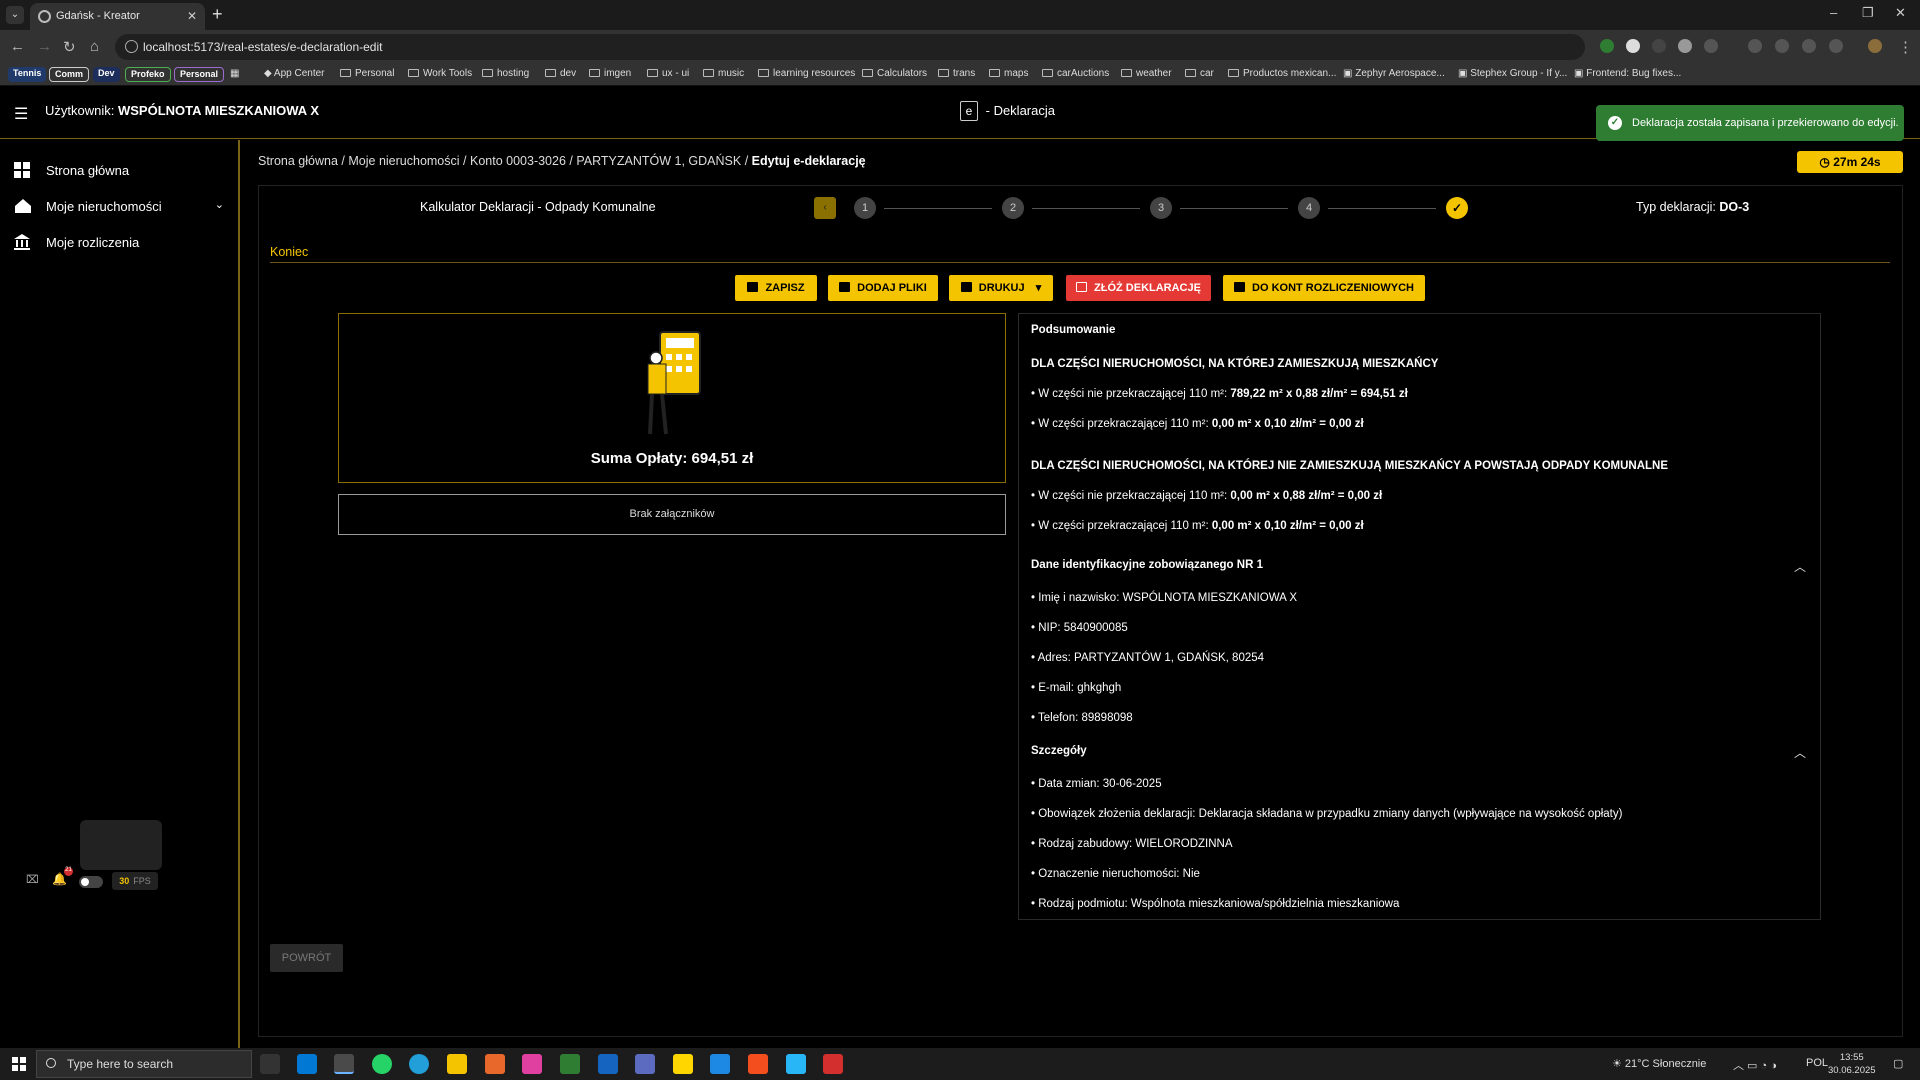 The image size is (1920, 1080). I want to click on bookmark-folder: carAuctions, so click(1075, 73).